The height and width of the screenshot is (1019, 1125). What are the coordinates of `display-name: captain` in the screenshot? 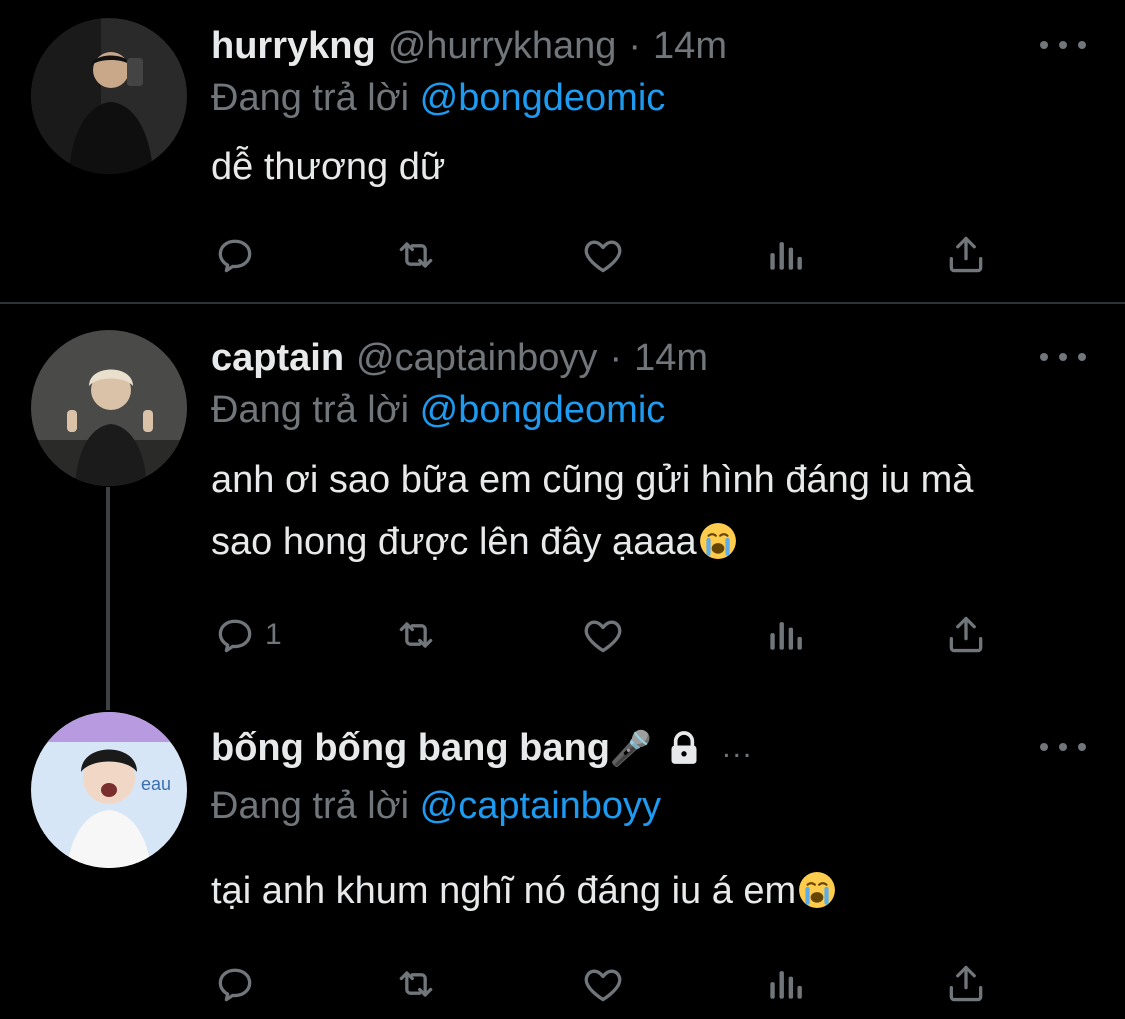 It's located at (277, 358).